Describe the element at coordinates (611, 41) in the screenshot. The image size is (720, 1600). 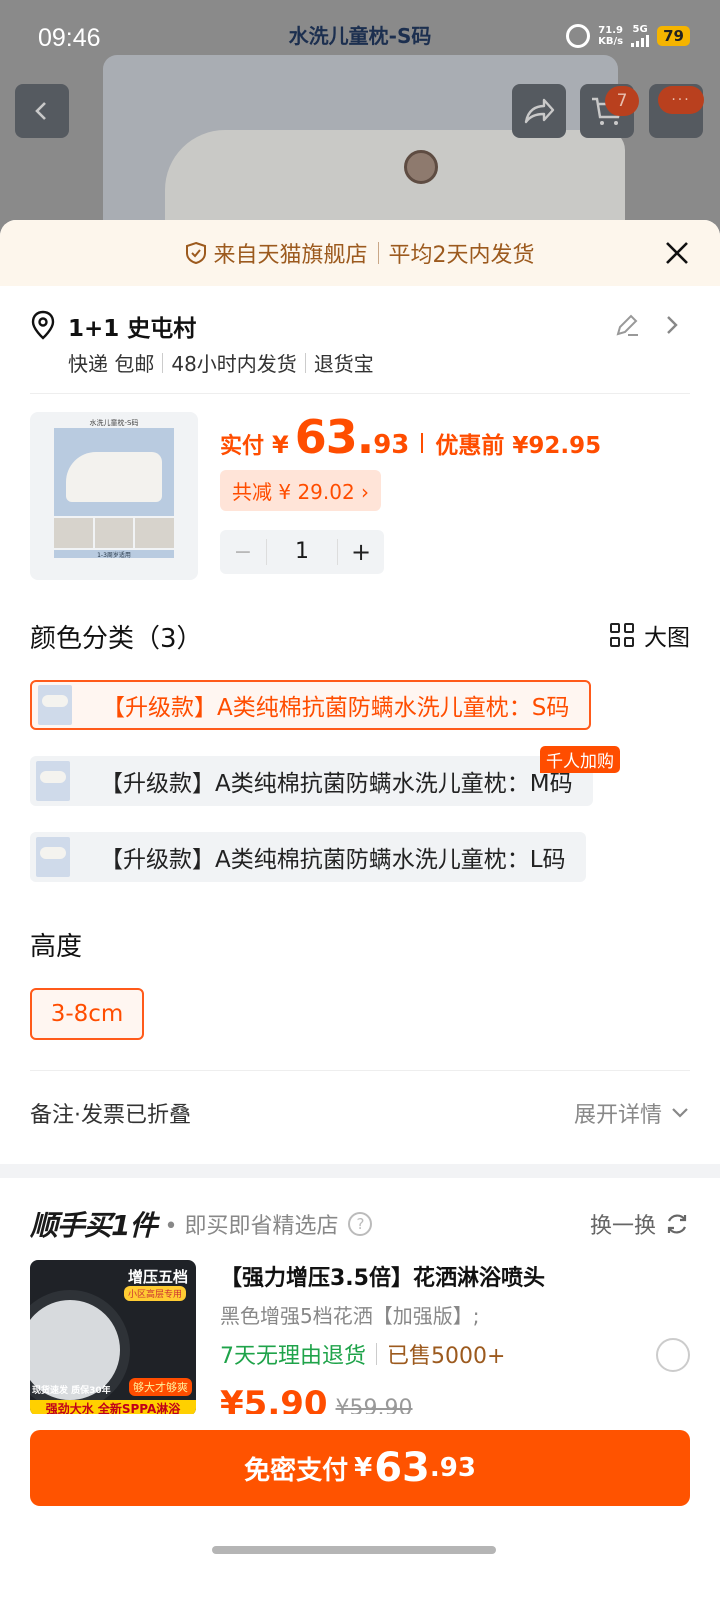
I see `net-speed-unit: KB/s` at that location.